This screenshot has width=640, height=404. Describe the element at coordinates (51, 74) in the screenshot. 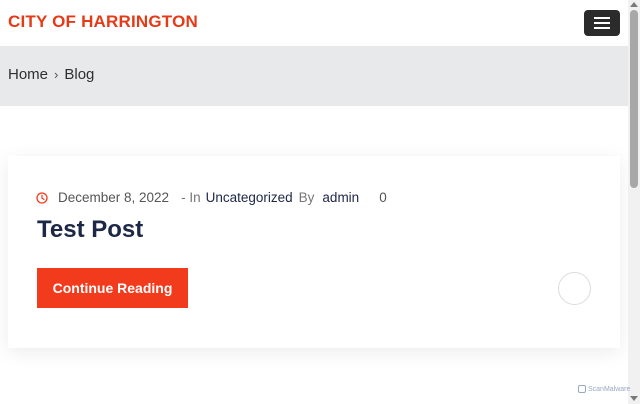

I see `breadcrumb: Home › Blog` at that location.